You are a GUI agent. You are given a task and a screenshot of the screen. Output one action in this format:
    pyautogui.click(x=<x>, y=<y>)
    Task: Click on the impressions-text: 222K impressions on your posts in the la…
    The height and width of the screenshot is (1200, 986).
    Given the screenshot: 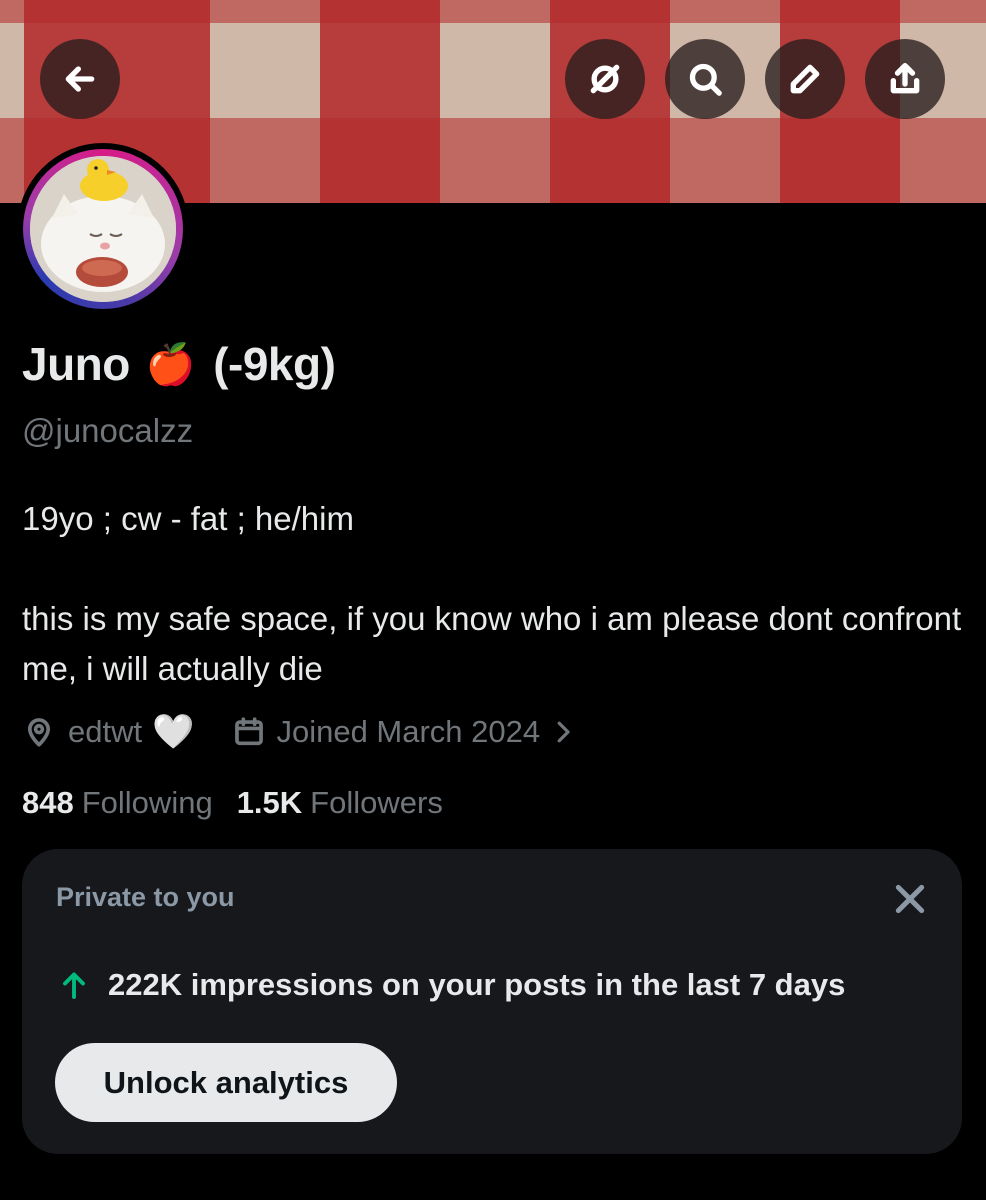 What is the action you would take?
    pyautogui.click(x=477, y=984)
    